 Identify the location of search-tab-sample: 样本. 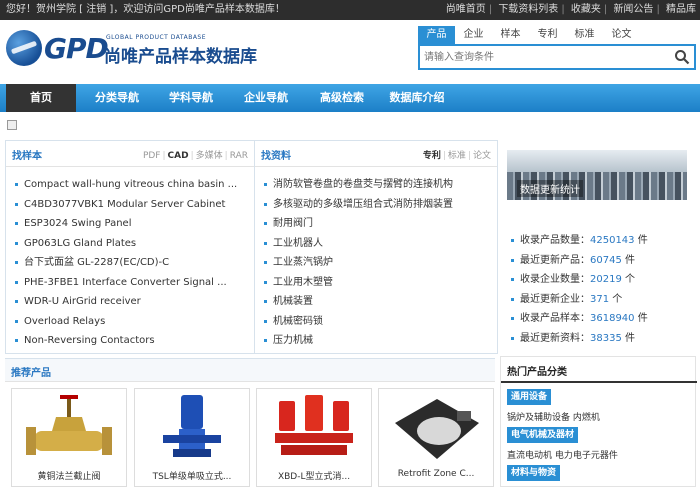
(510, 35).